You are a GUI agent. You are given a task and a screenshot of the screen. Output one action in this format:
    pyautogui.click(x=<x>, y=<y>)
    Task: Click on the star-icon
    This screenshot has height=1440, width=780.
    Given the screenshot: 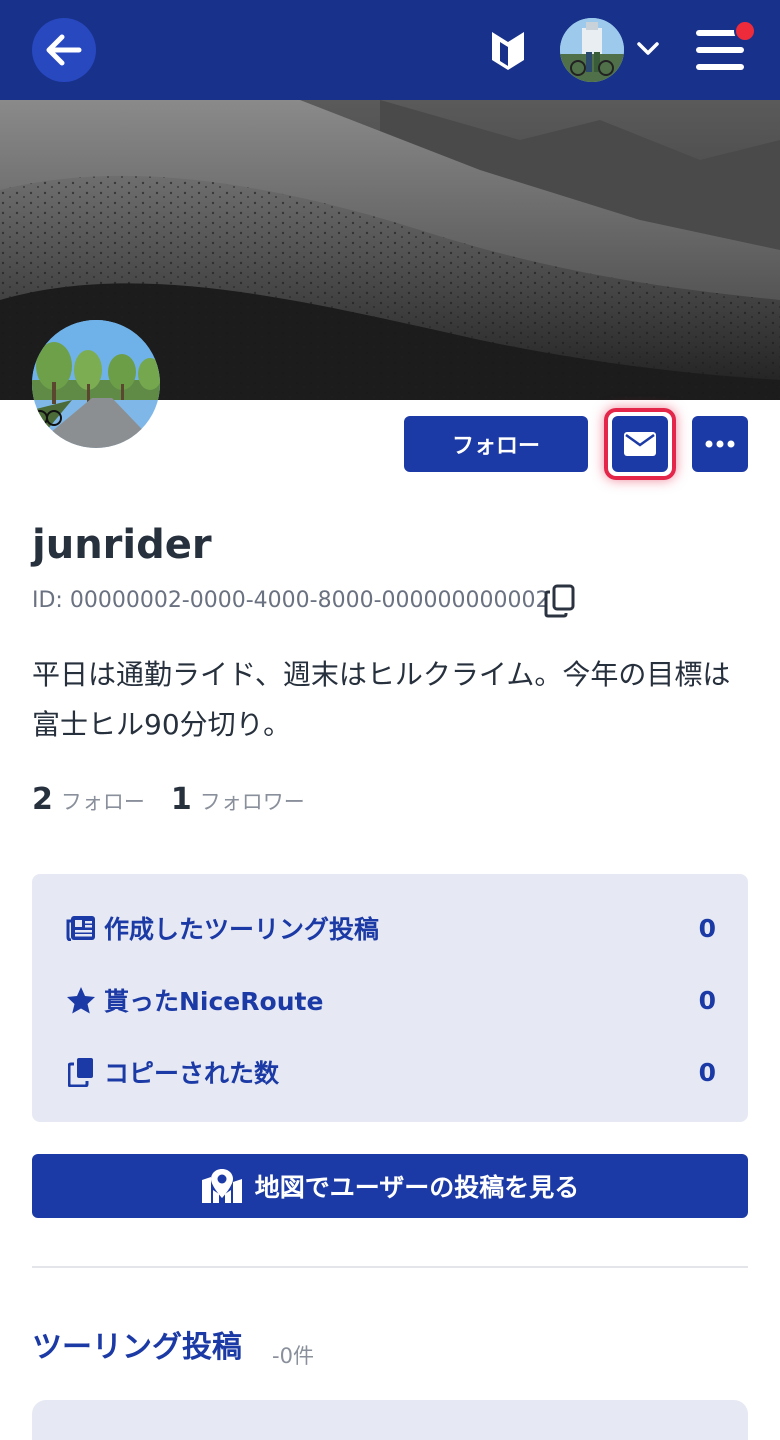 What is the action you would take?
    pyautogui.click(x=81, y=1000)
    